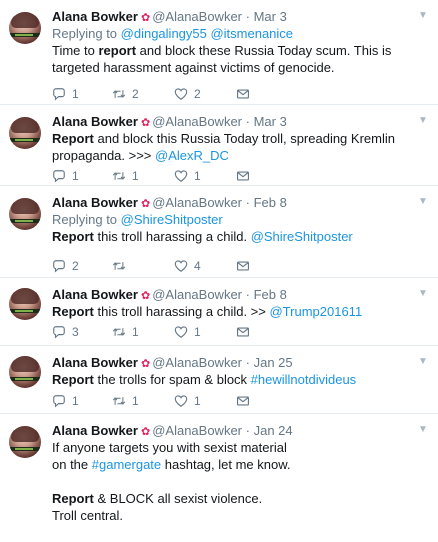 This screenshot has height=542, width=438. I want to click on like-button: 4, so click(187, 266).